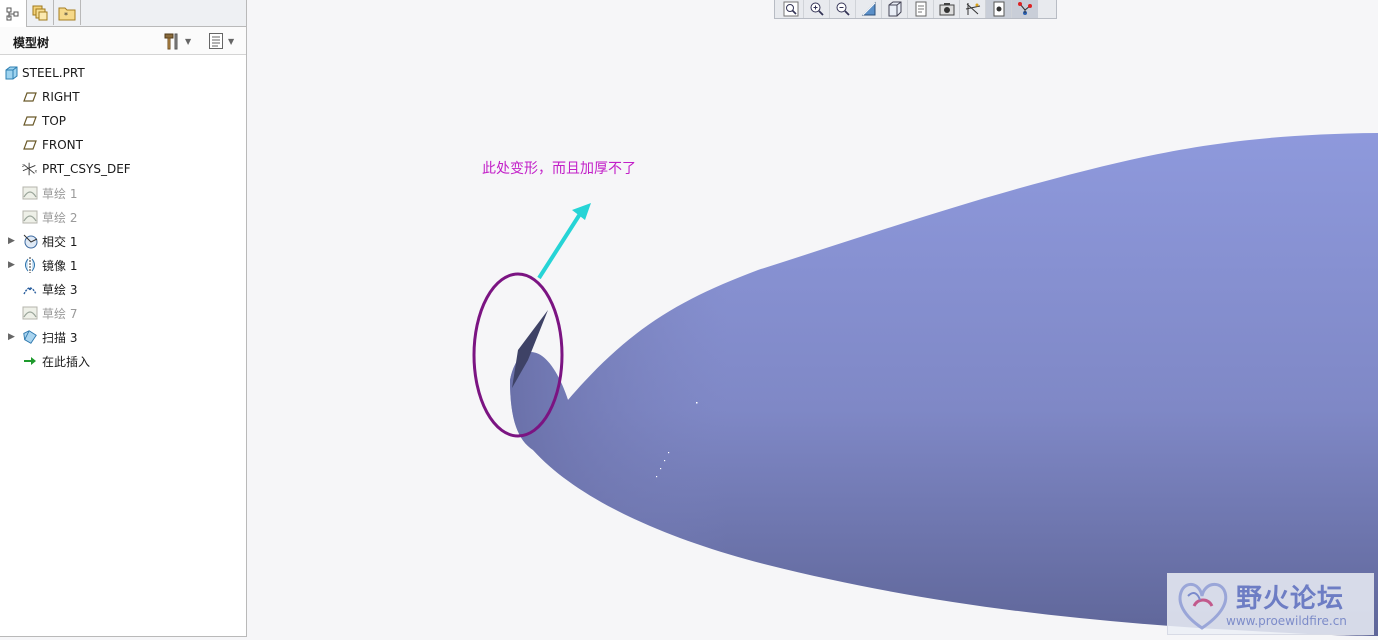 The image size is (1378, 640). I want to click on wildfire-logo-icon, so click(1203, 606).